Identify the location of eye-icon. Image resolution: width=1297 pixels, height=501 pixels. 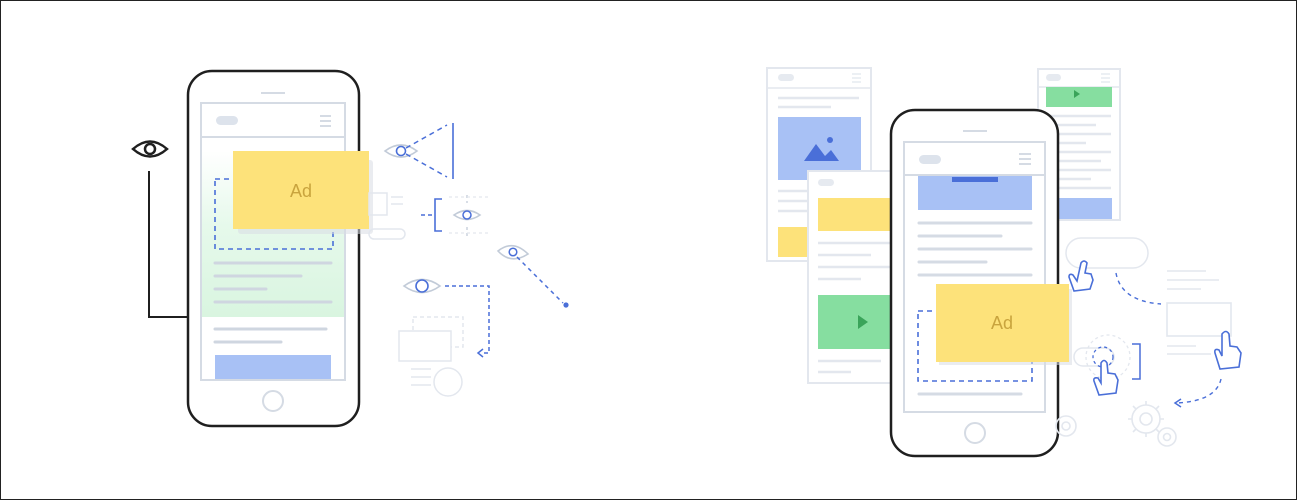
(150, 149).